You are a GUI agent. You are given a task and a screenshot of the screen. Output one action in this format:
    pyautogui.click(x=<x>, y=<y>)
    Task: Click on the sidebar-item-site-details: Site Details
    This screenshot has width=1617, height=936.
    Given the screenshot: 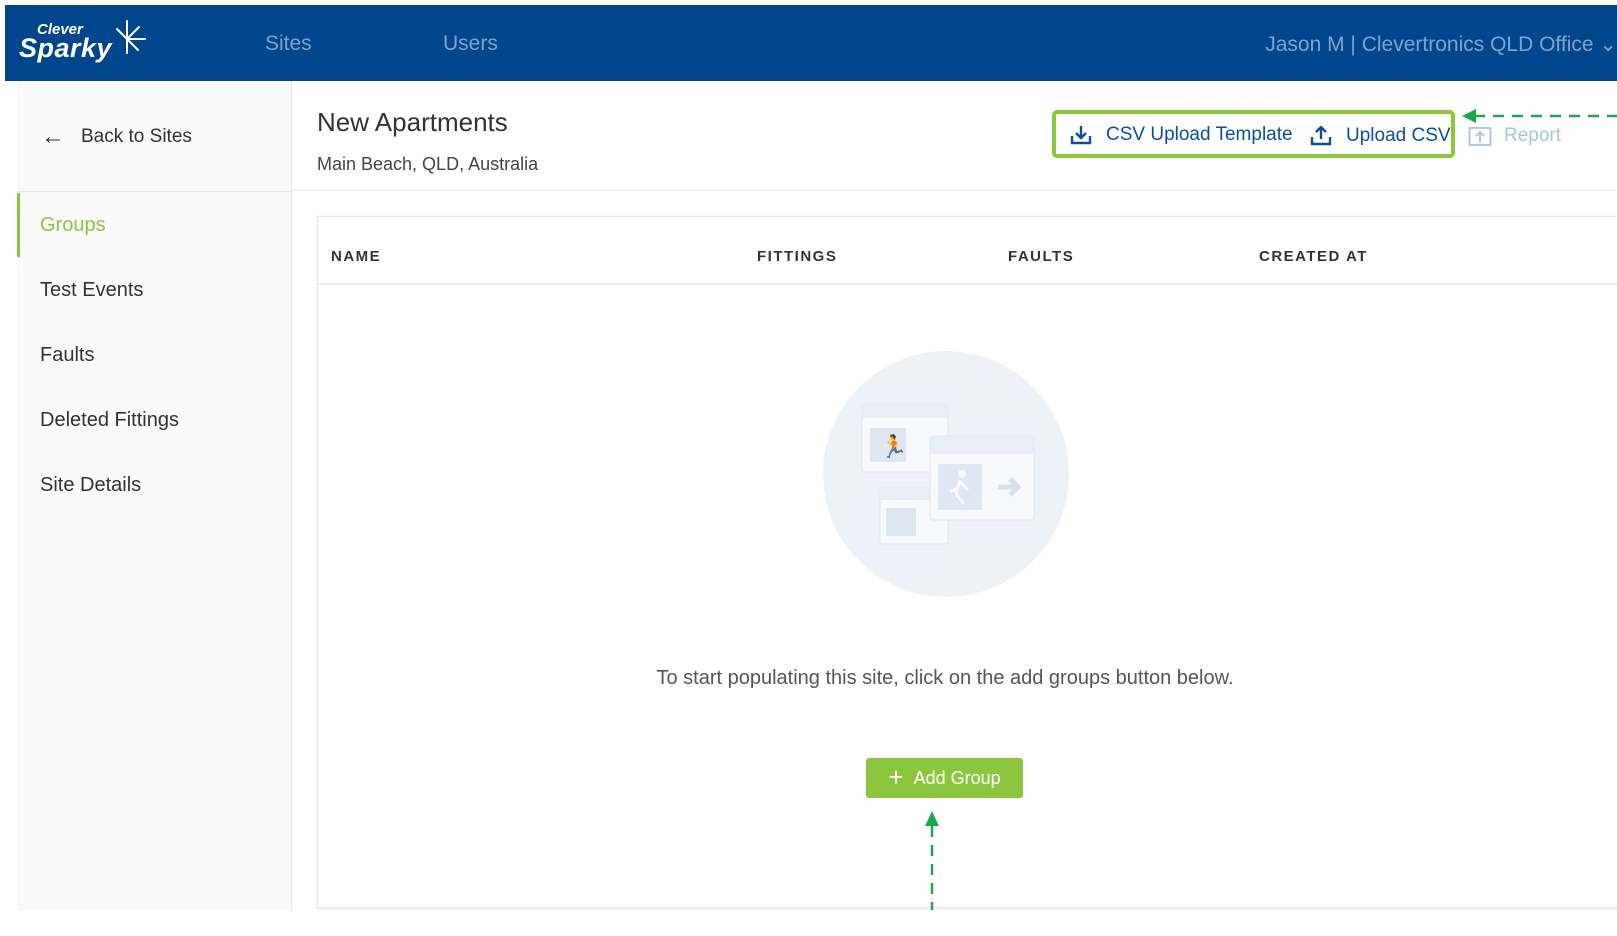 What is the action you would take?
    pyautogui.click(x=90, y=485)
    